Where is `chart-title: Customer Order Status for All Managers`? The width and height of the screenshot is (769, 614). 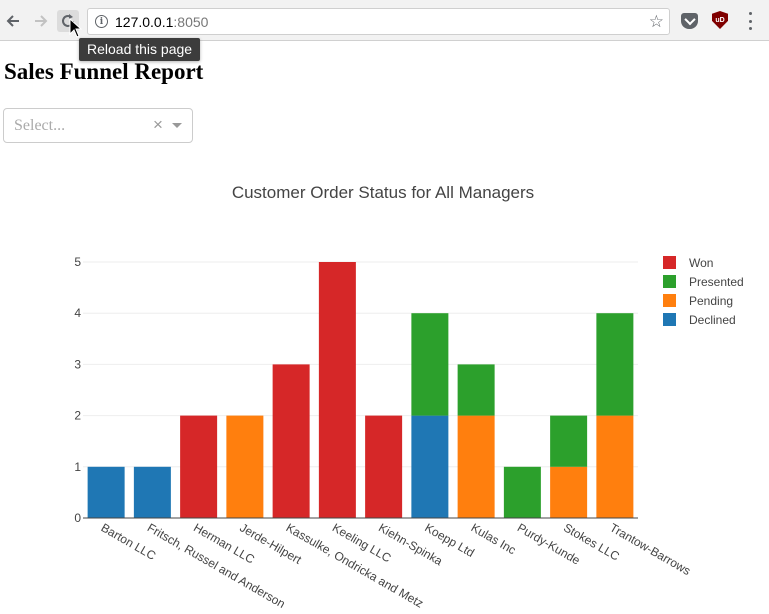
chart-title: Customer Order Status for All Managers is located at coordinates (383, 192).